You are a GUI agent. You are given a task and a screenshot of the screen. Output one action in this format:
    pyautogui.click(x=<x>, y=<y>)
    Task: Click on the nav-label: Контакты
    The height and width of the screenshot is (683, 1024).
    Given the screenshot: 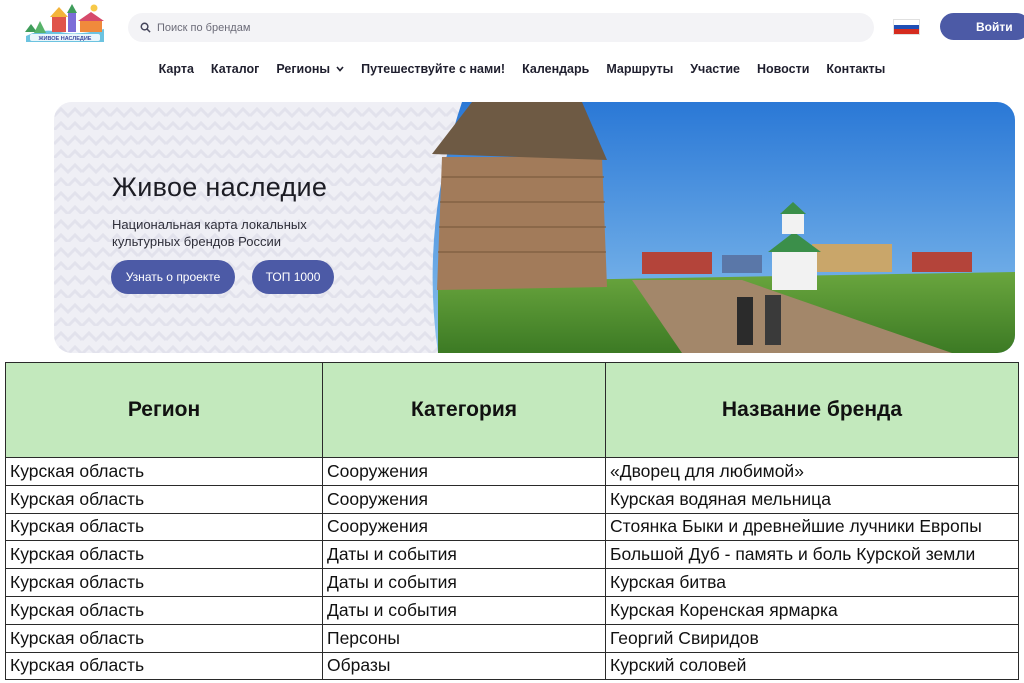 What is the action you would take?
    pyautogui.click(x=856, y=69)
    